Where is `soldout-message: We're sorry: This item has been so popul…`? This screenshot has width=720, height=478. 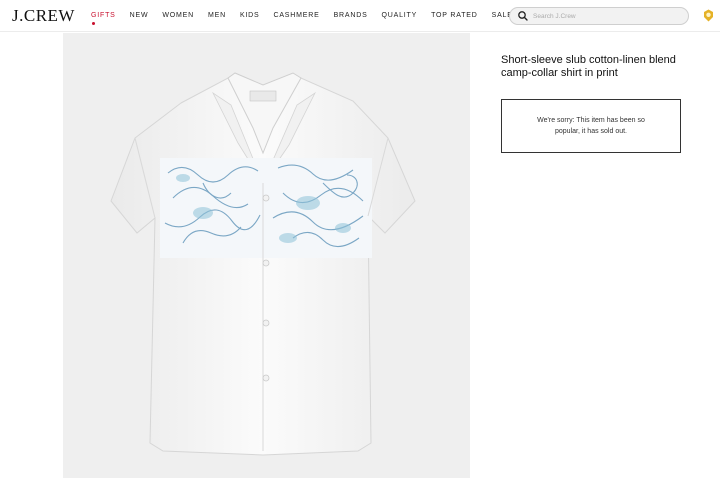
soldout-message: We're sorry: This item has been so popul… is located at coordinates (591, 126).